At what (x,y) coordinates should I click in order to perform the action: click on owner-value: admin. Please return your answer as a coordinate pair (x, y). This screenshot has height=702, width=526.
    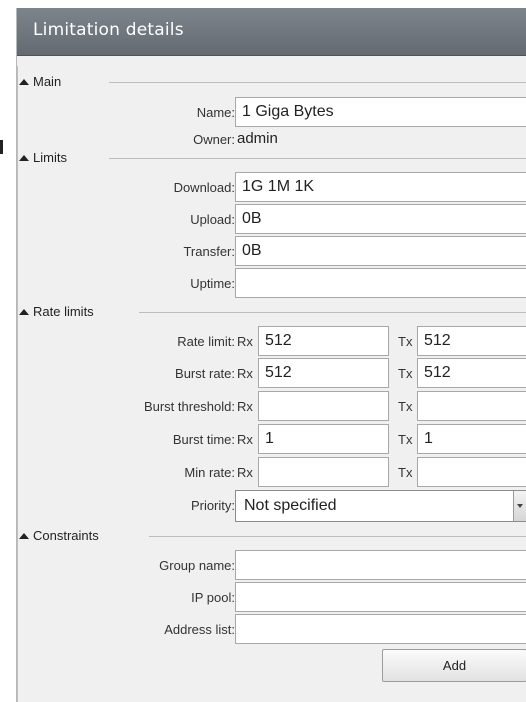
    Looking at the image, I should click on (257, 138).